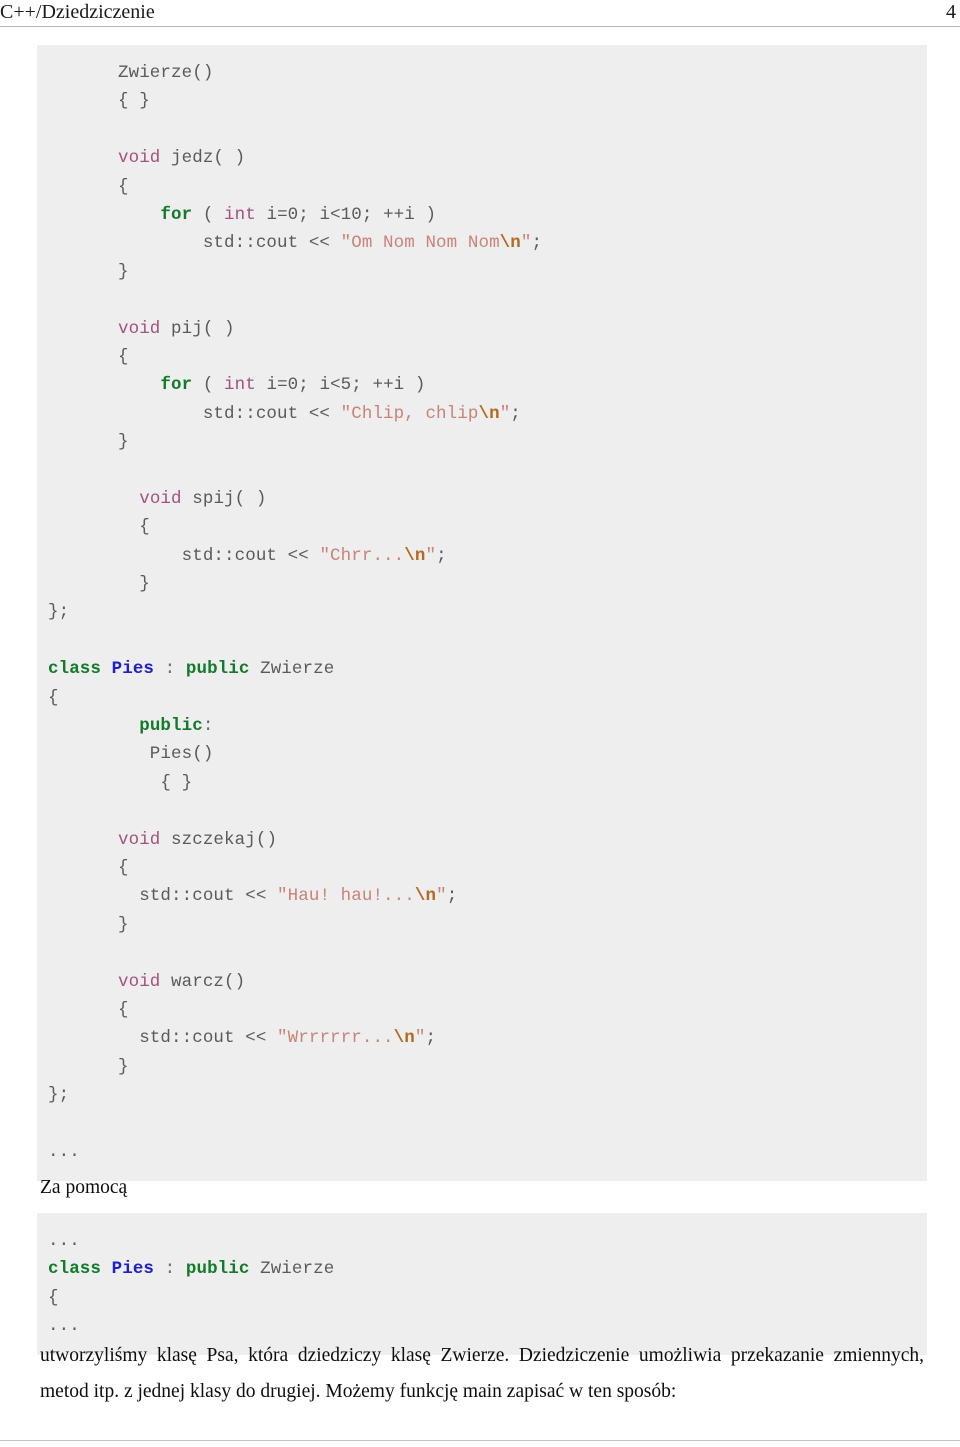  I want to click on code-line: Pies(), so click(482, 754).